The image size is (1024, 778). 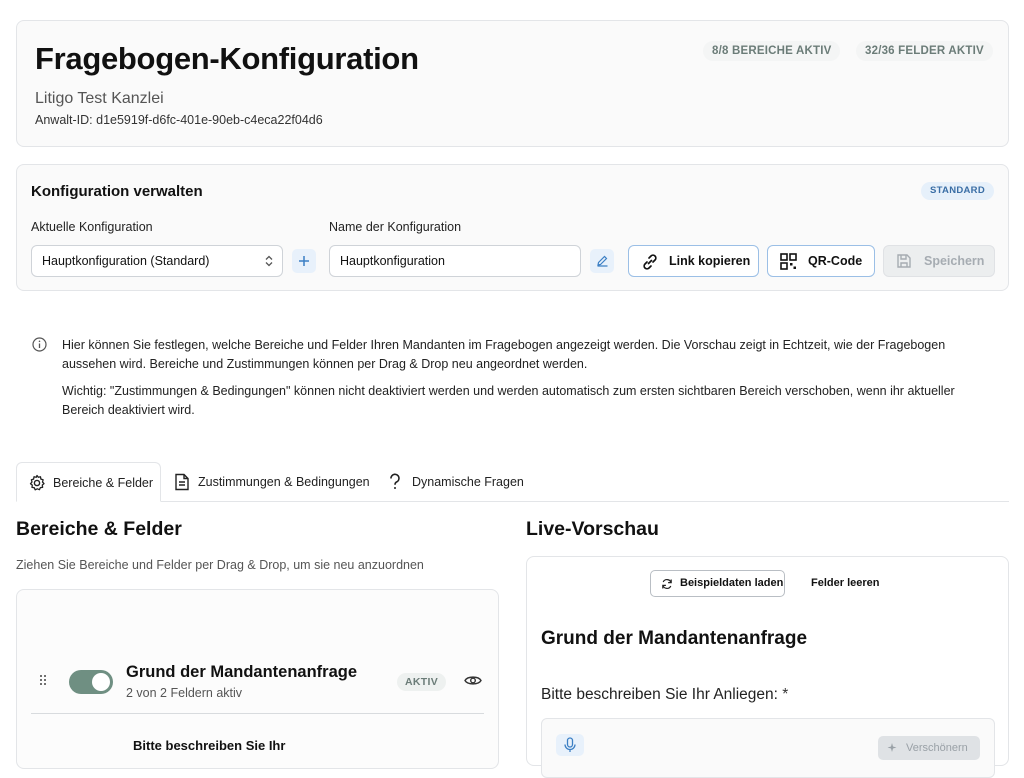 What do you see at coordinates (395, 227) in the screenshot?
I see `config-name-label: Name der Konfiguration` at bounding box center [395, 227].